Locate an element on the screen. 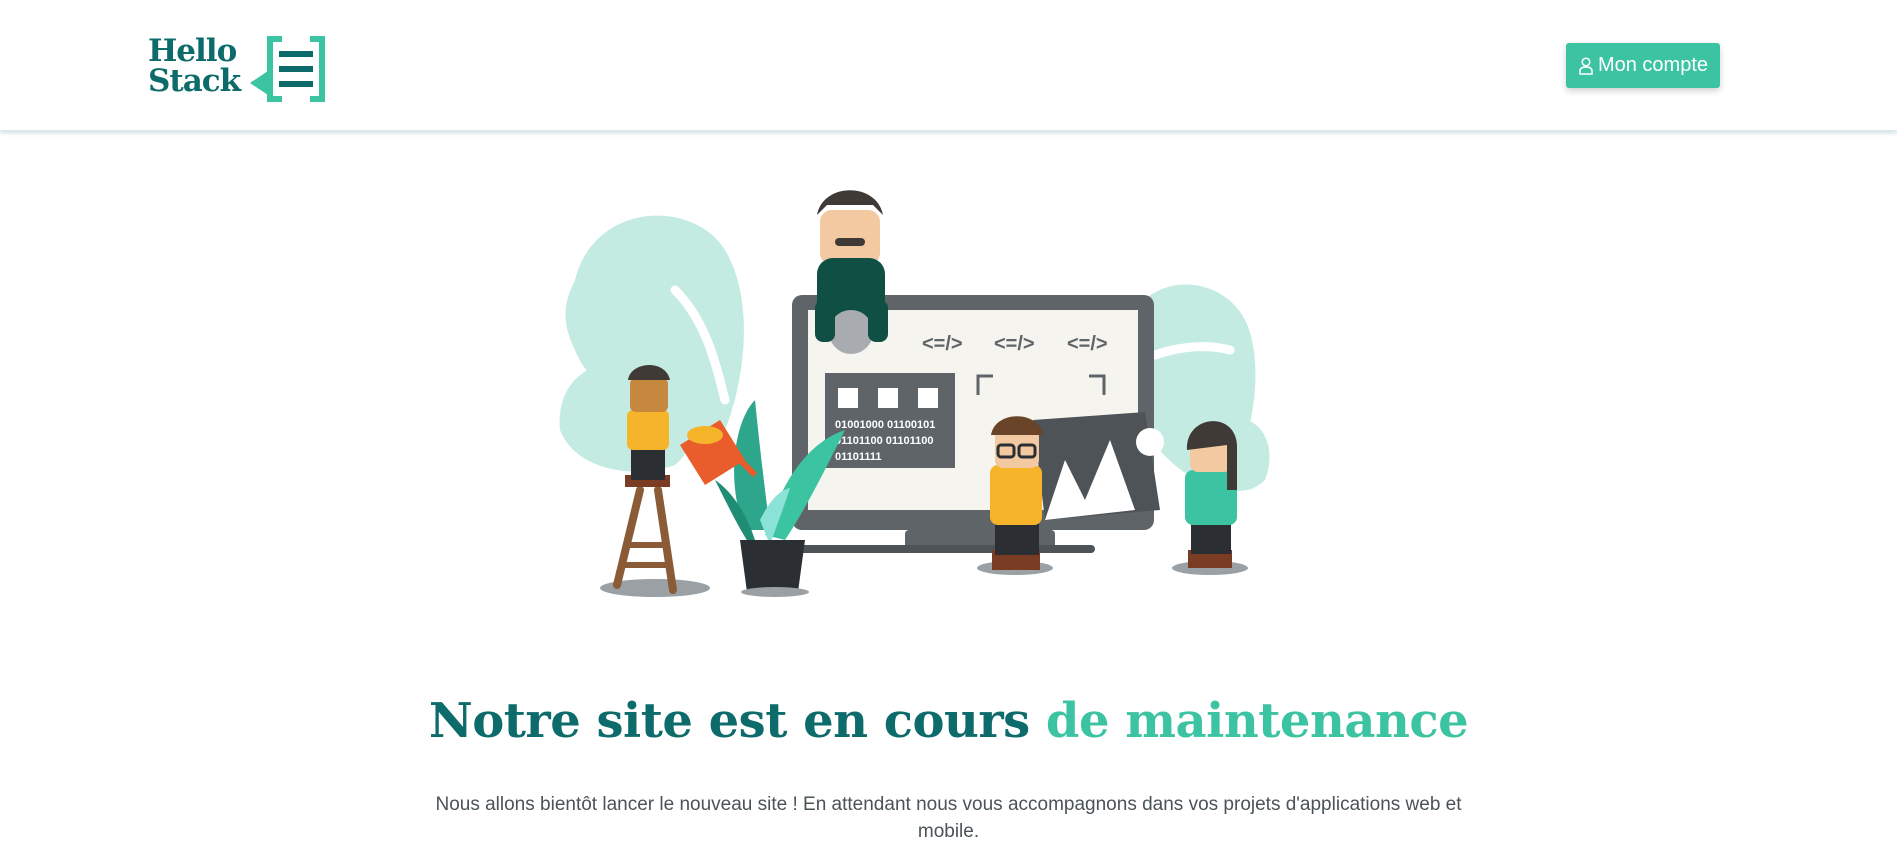  title-part-2: de maintenance is located at coordinates (1257, 721).